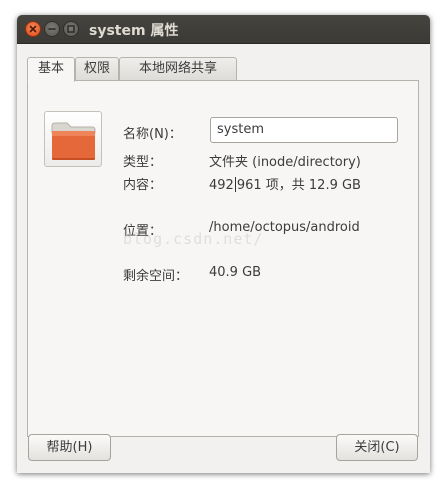  What do you see at coordinates (178, 69) in the screenshot?
I see `tab-local-network-share: 本地网络共享` at bounding box center [178, 69].